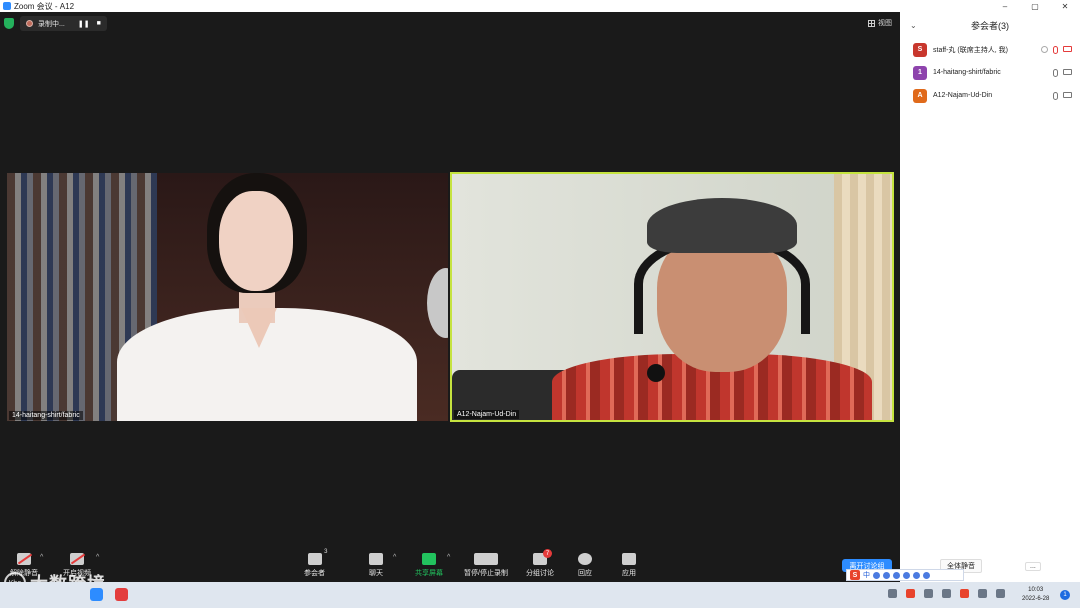  What do you see at coordinates (629, 559) in the screenshot?
I see `apps-icon` at bounding box center [629, 559].